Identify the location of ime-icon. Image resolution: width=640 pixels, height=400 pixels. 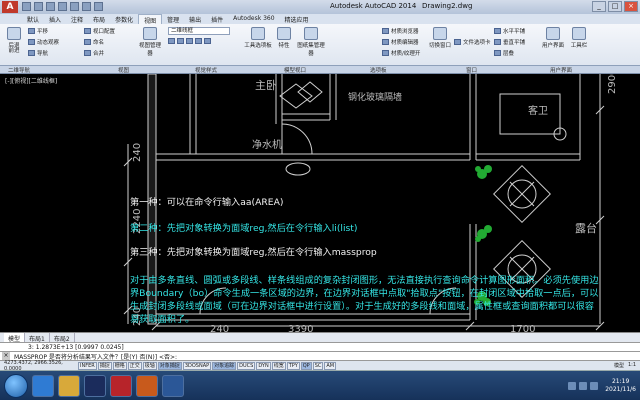
(594, 385).